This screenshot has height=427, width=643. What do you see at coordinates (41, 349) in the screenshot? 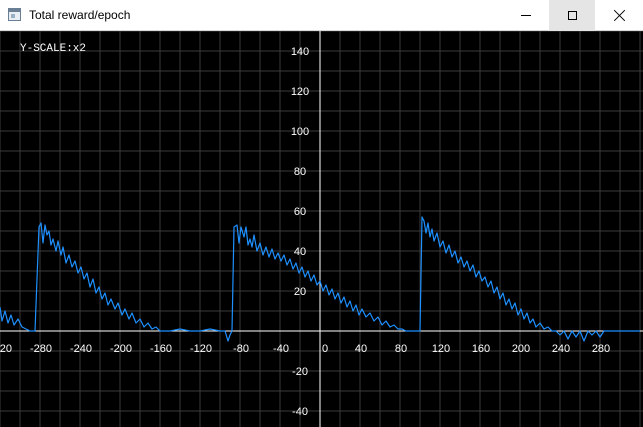
I see `x-tick-label: -280` at bounding box center [41, 349].